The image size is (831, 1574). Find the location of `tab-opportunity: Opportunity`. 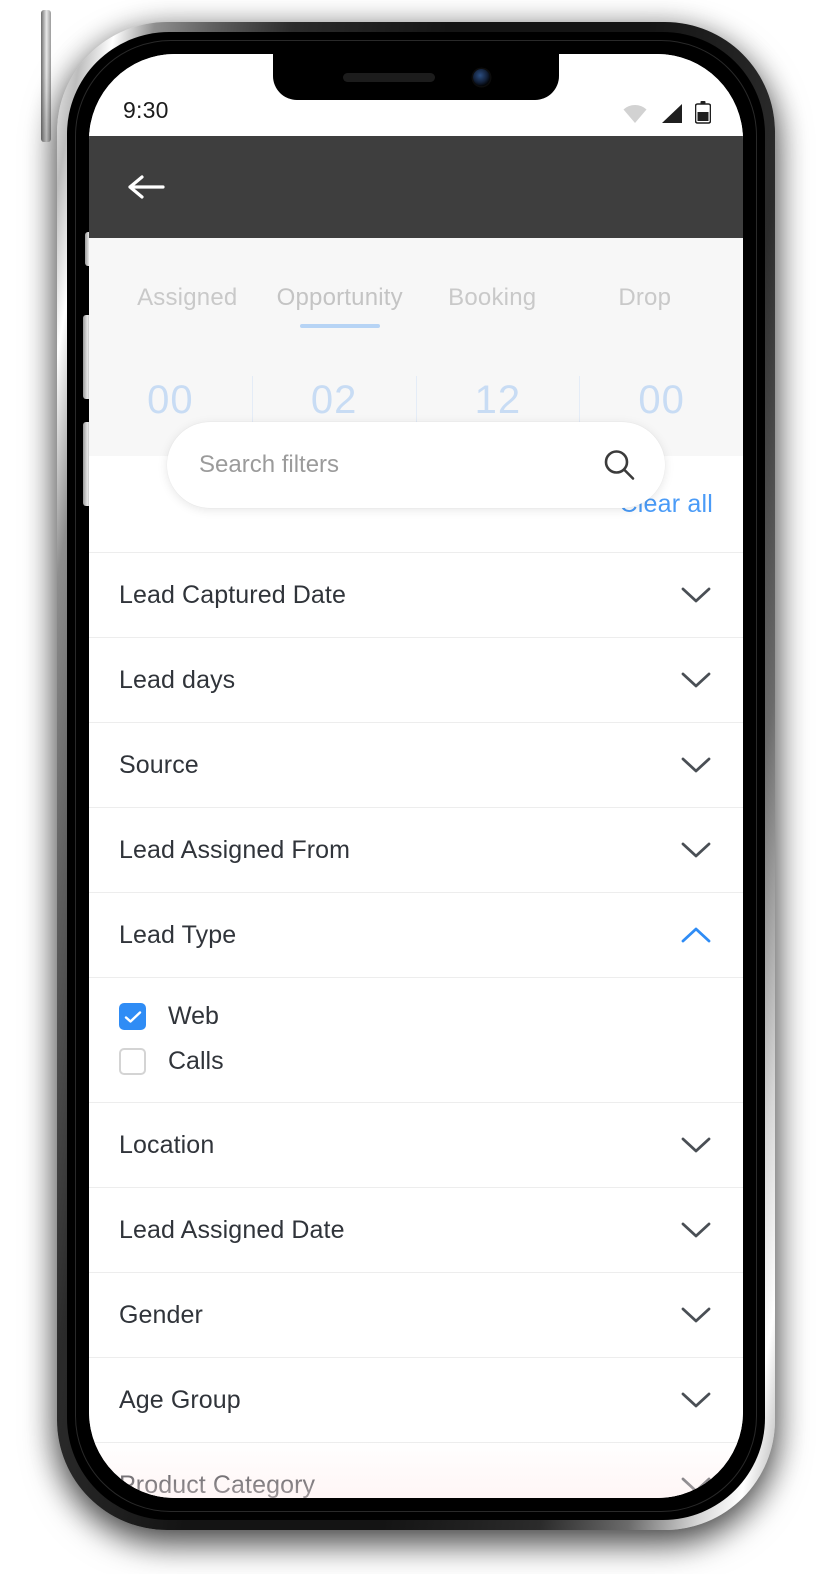

tab-opportunity: Opportunity is located at coordinates (340, 306).